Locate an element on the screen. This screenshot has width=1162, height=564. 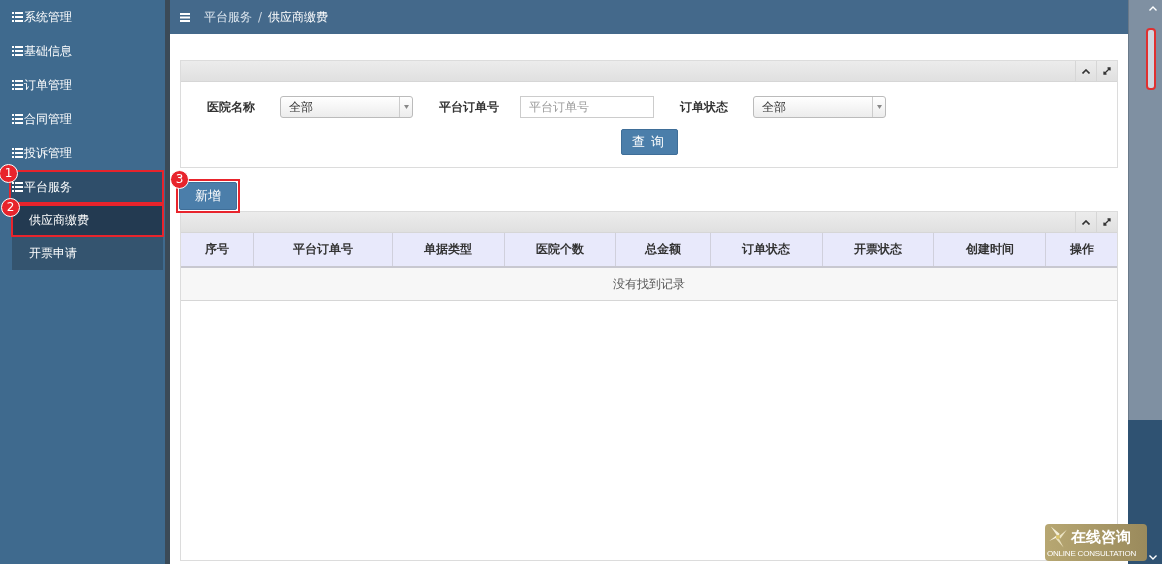
breadcrumb-item: 平台服务 is located at coordinates (228, 17).